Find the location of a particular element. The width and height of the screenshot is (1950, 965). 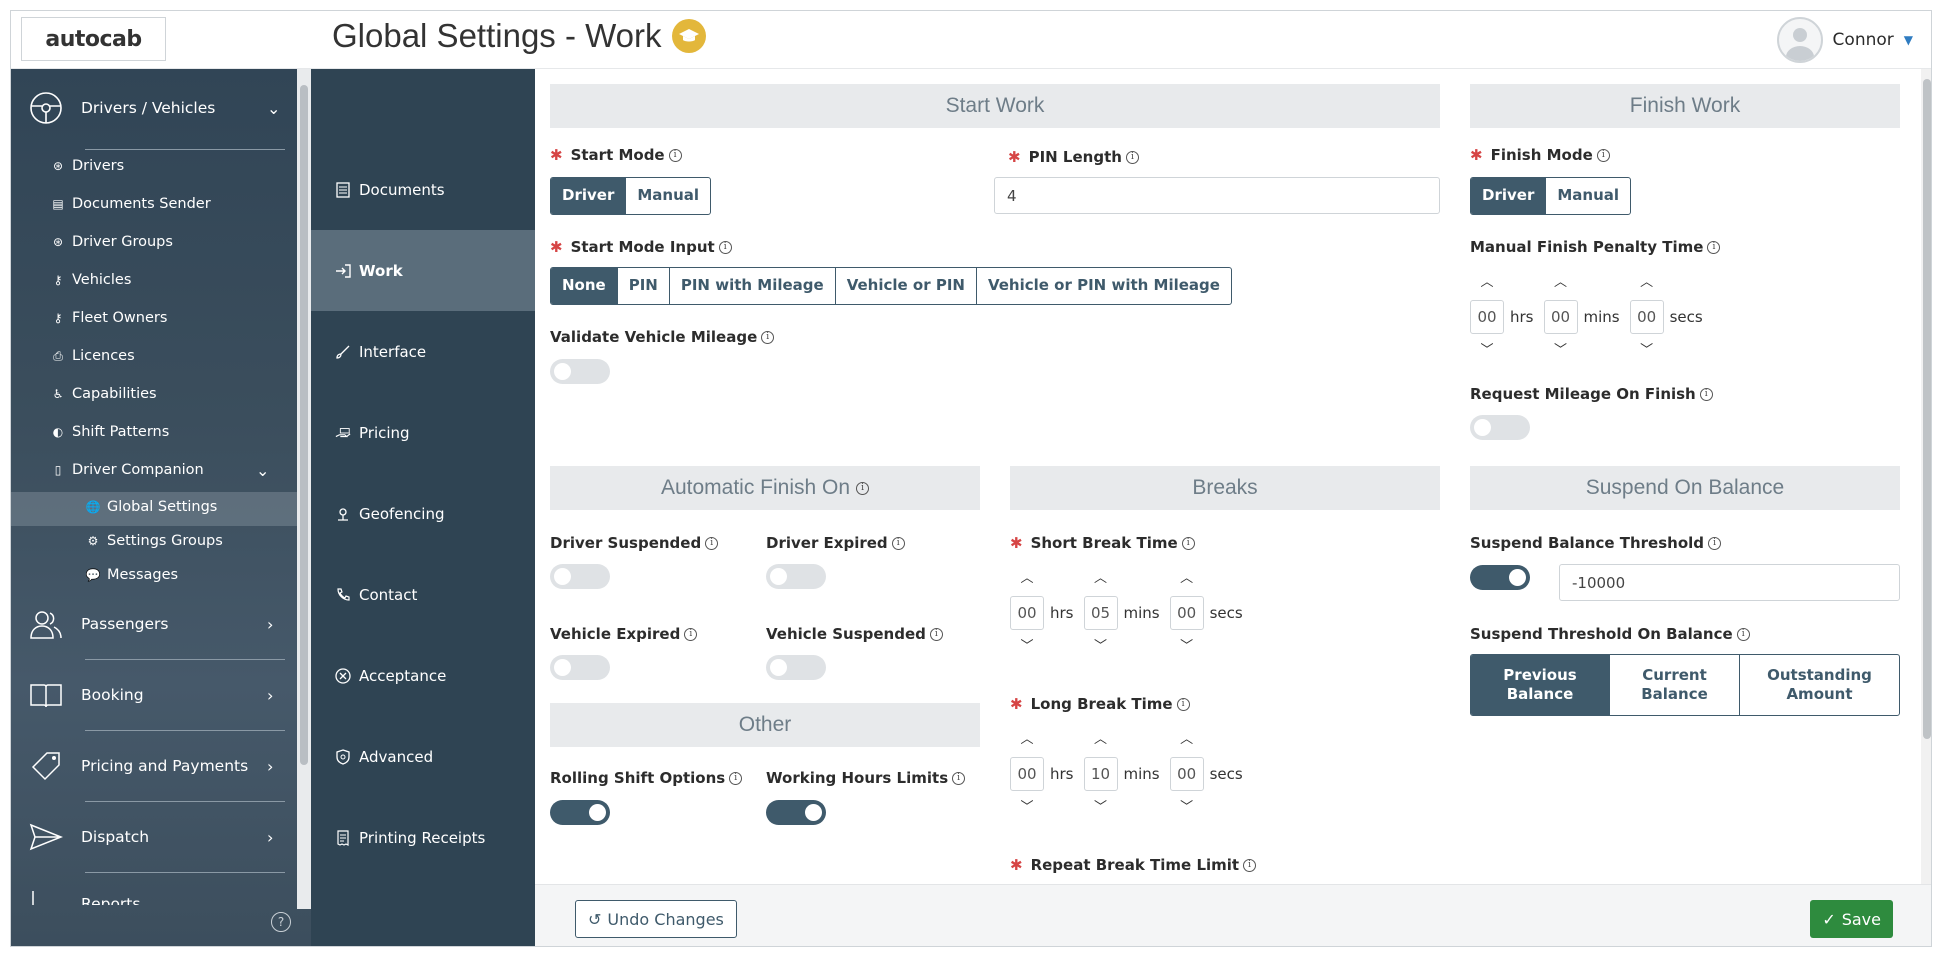

content-scrollbar is located at coordinates (1926, 476).